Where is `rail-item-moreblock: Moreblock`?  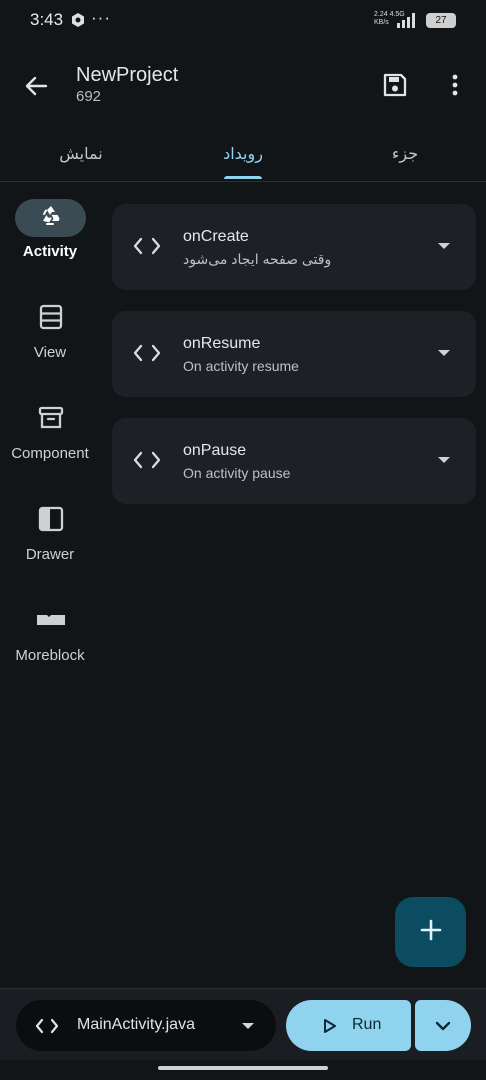
rail-item-moreblock: Moreblock is located at coordinates (50, 648).